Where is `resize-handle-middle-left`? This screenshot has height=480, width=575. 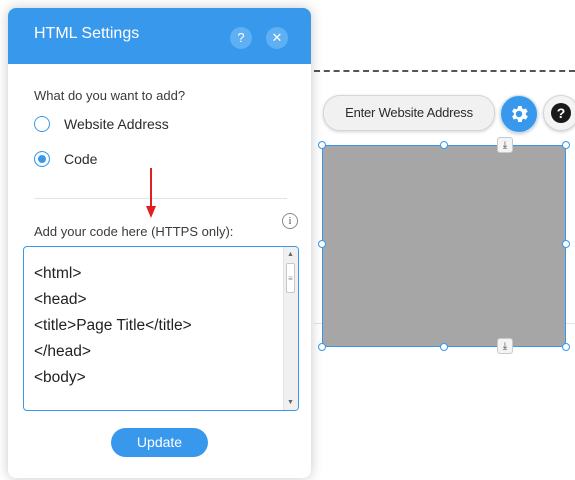
resize-handle-middle-left is located at coordinates (322, 244).